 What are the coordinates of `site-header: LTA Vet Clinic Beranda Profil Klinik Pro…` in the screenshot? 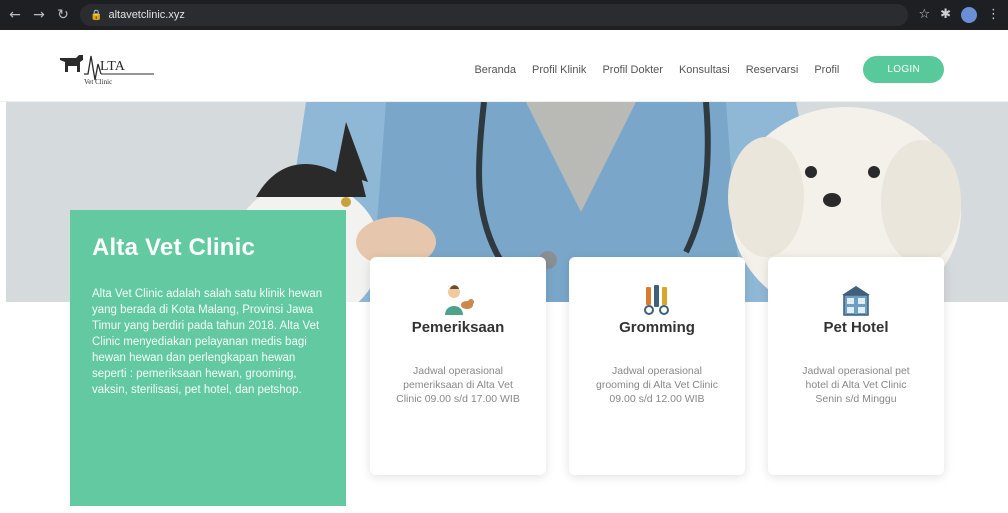 It's located at (504, 66).